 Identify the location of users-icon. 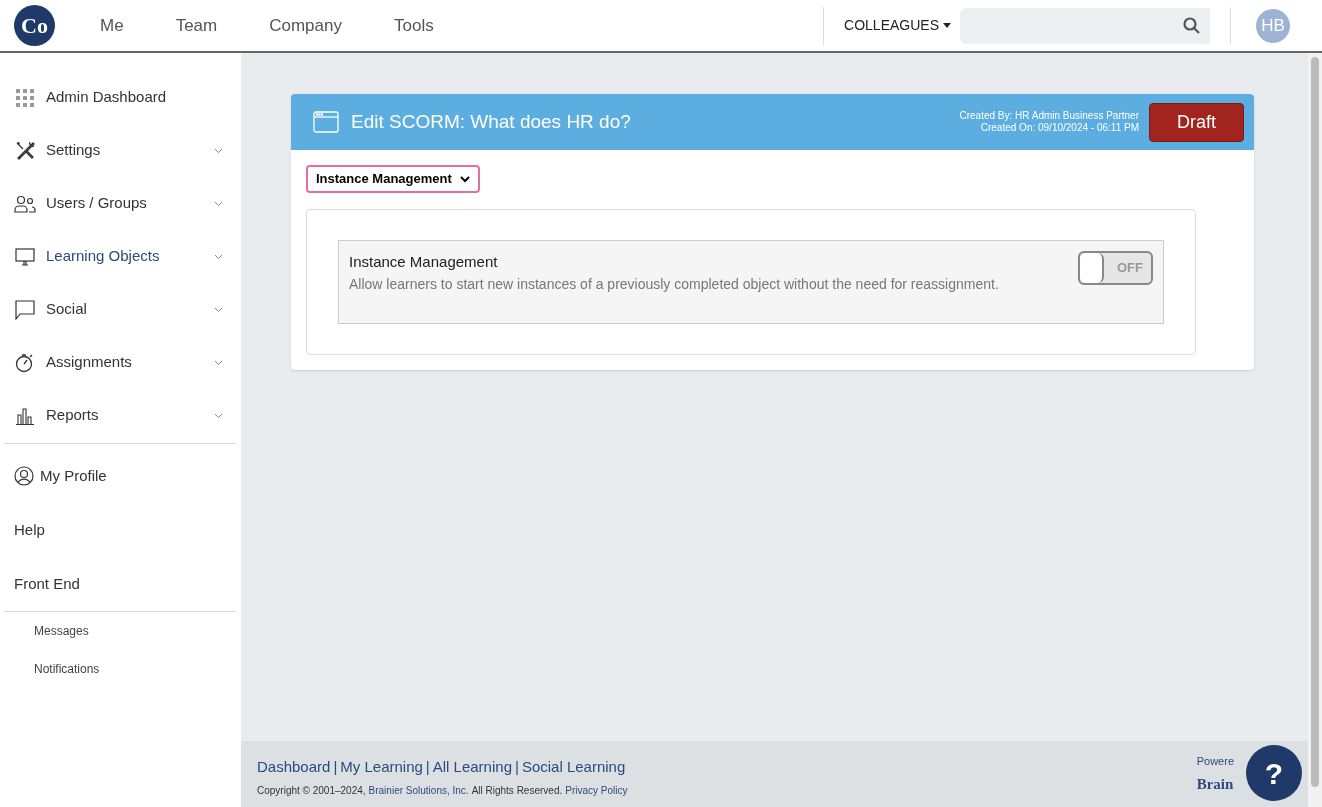
(25, 203).